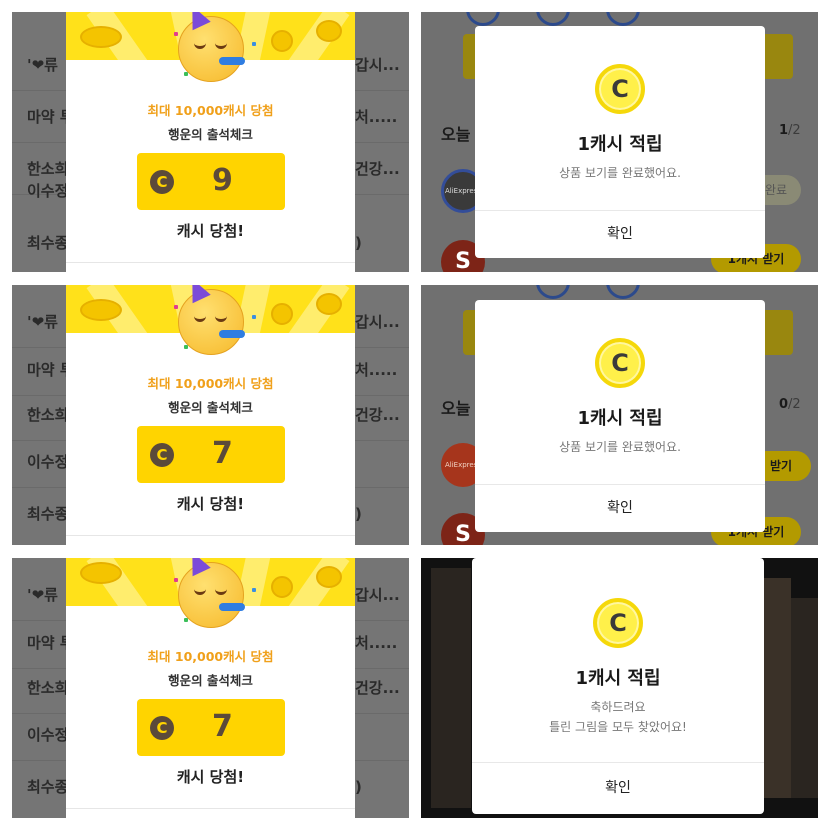  I want to click on reward-message-line2: 틀린 그림을 모두 찾았어요!, so click(618, 727).